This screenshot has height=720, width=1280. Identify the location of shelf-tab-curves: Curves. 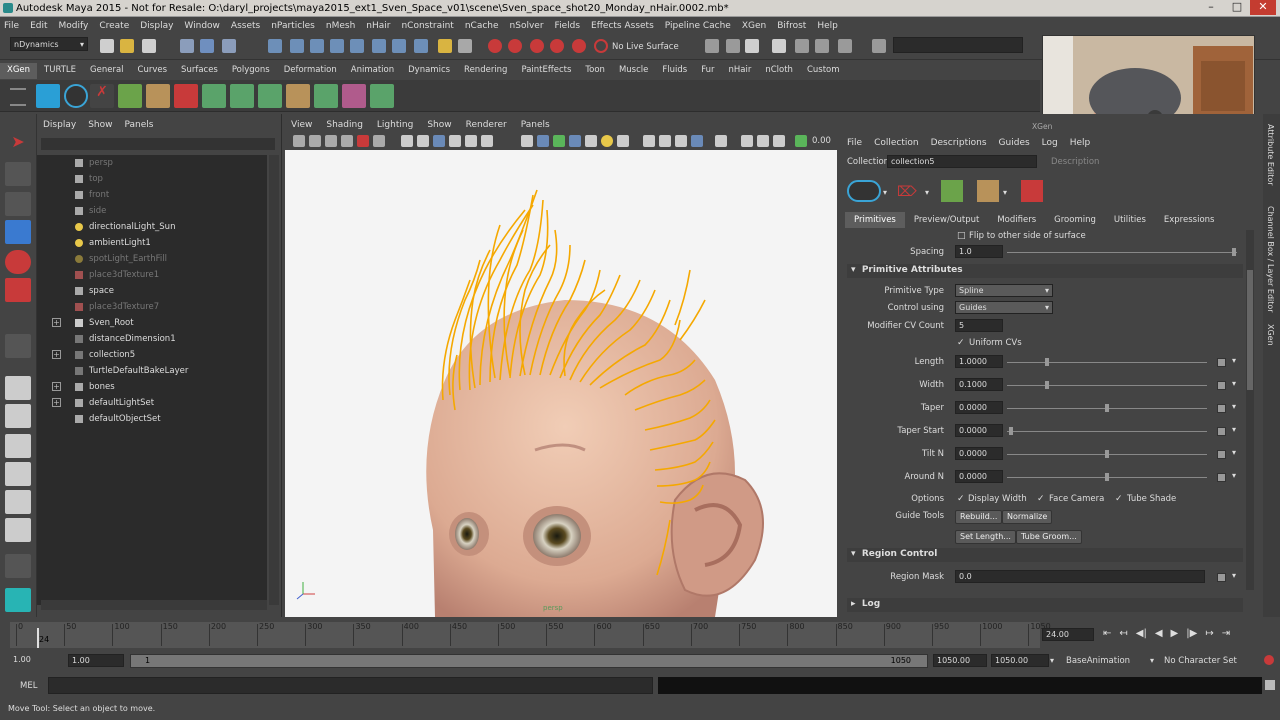
(153, 71).